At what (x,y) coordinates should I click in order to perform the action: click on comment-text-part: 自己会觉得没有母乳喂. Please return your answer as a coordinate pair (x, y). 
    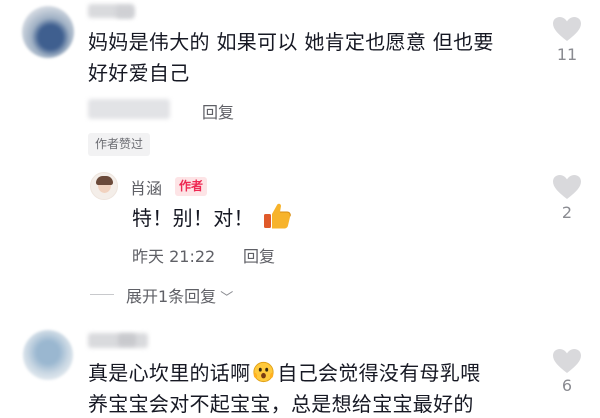
    Looking at the image, I should click on (379, 373).